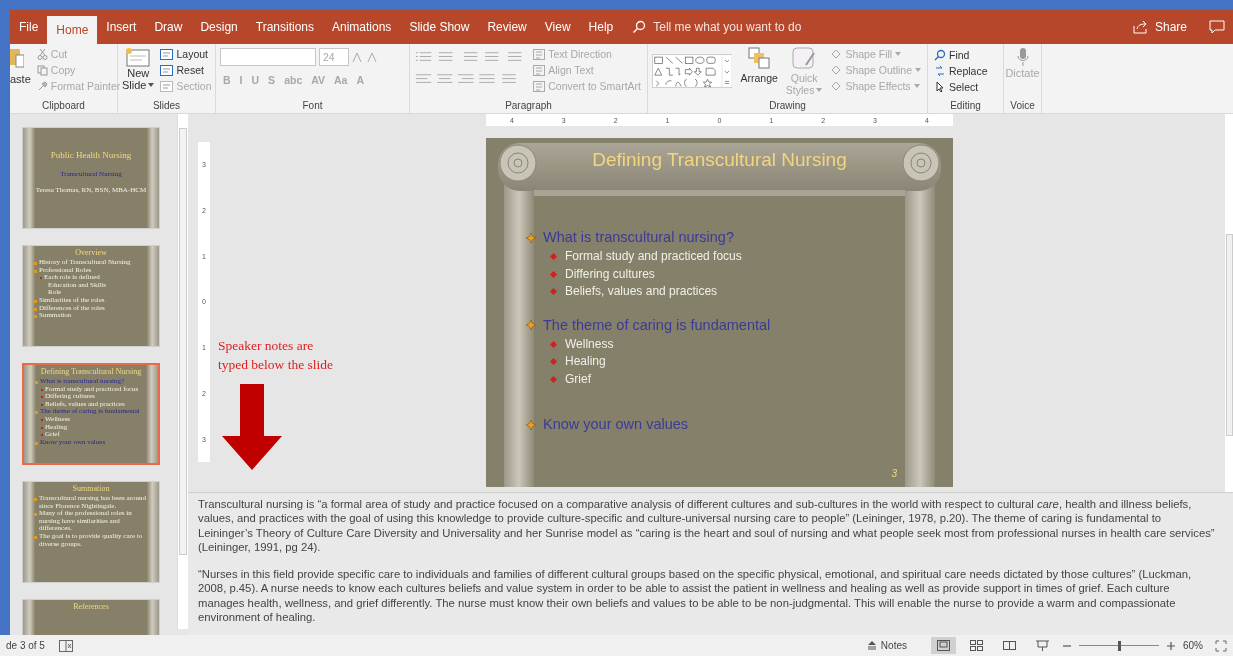 The image size is (1233, 656). I want to click on font-name-field, so click(268, 57).